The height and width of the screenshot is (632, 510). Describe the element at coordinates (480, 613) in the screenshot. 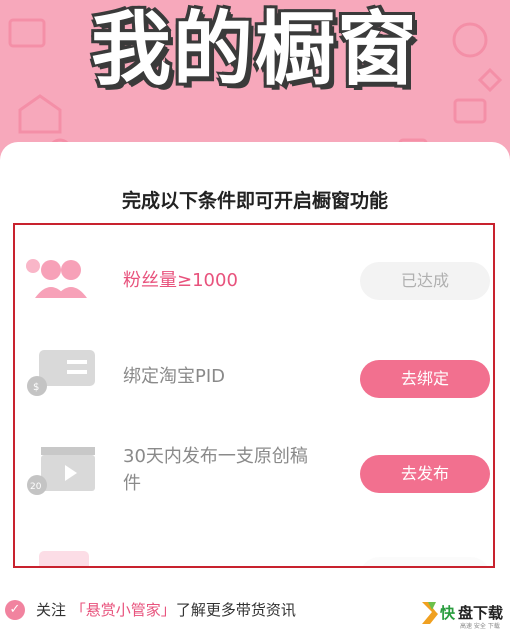

I see `svg-text: 盘下载` at that location.